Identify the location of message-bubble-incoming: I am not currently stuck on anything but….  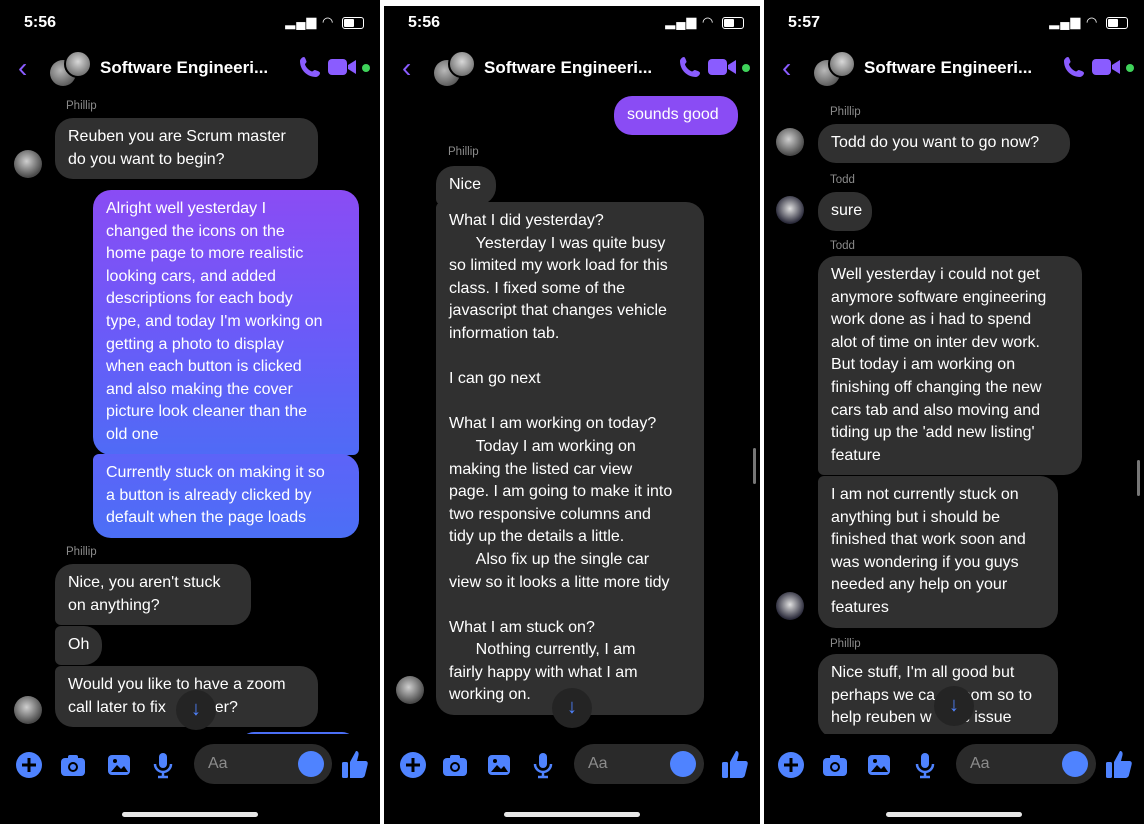
(938, 552).